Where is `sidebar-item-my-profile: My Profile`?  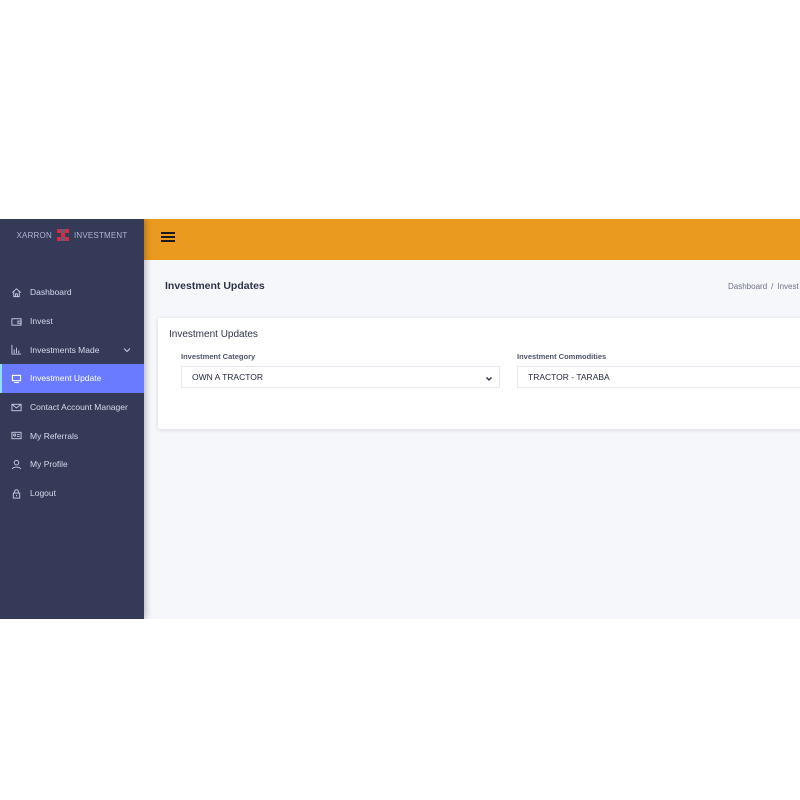 sidebar-item-my-profile: My Profile is located at coordinates (72, 464).